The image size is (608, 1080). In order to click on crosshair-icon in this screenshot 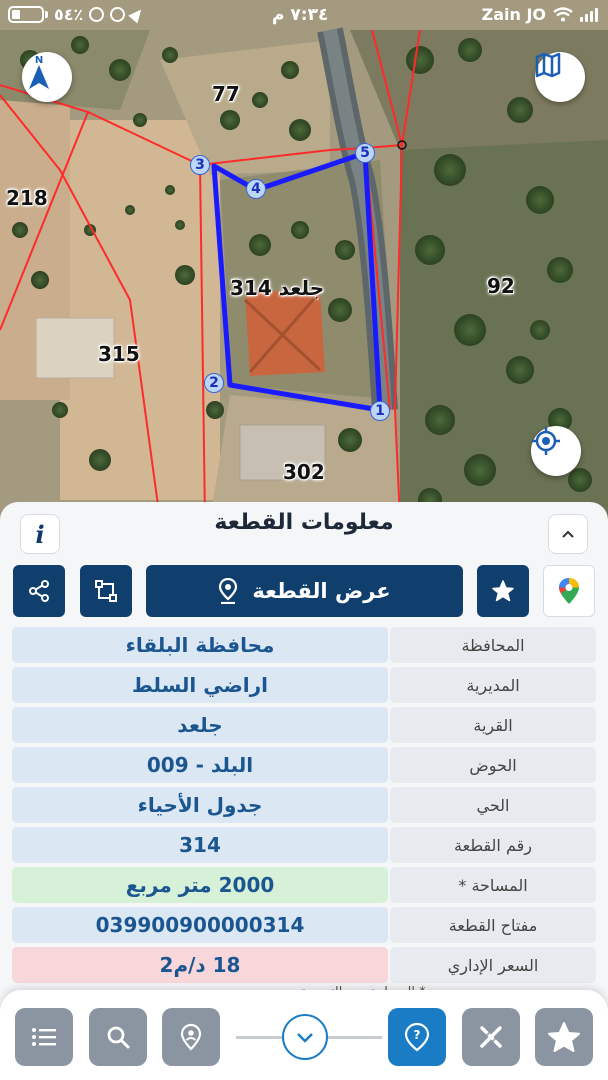, I will do `click(546, 441)`.